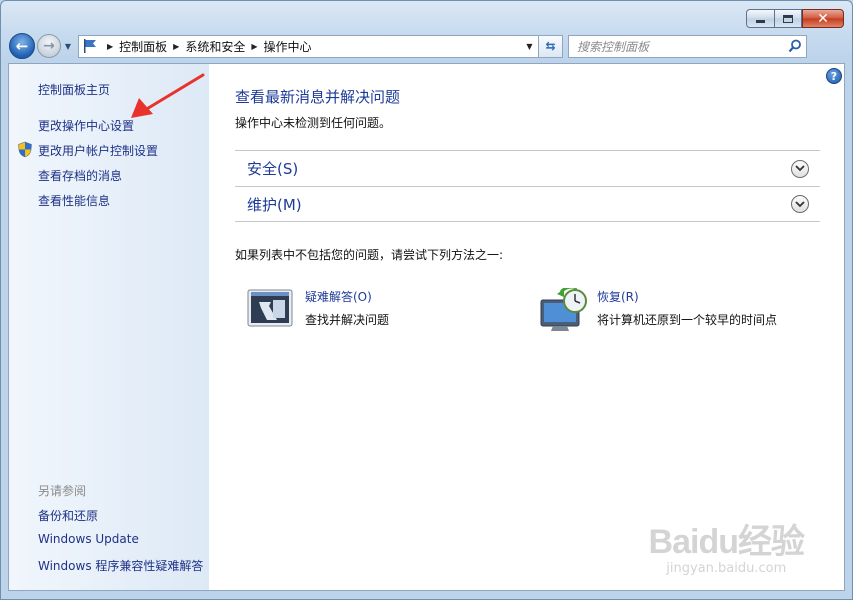 This screenshot has width=853, height=600. Describe the element at coordinates (68, 46) in the screenshot. I see `recent-pages-dropdown: ▼` at that location.